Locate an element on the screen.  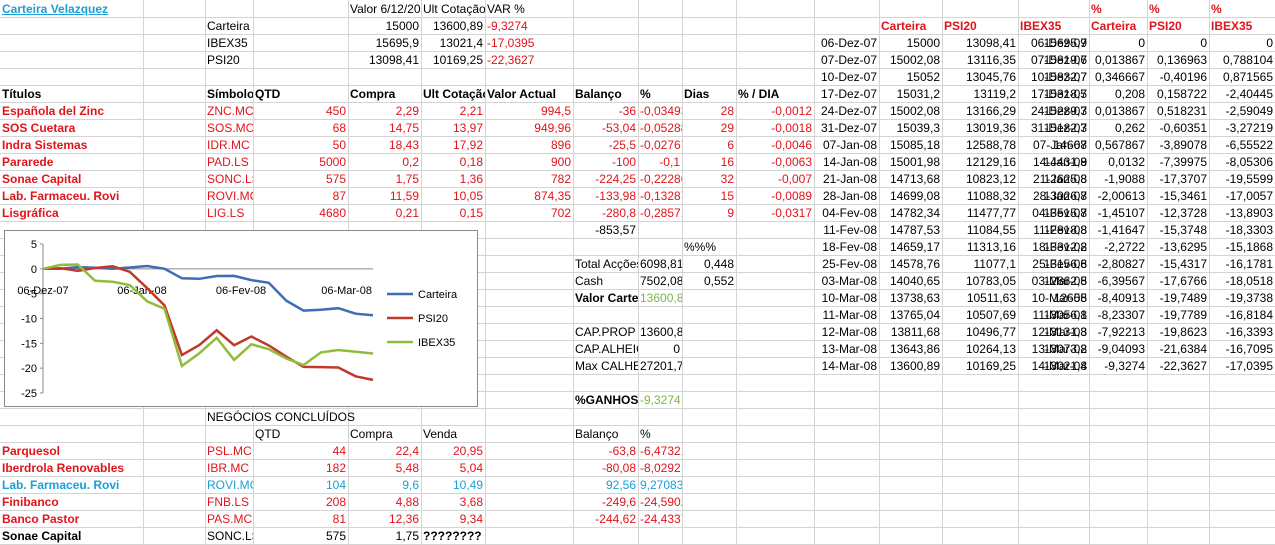
closed-cell: 4,88 is located at coordinates (407, 502).